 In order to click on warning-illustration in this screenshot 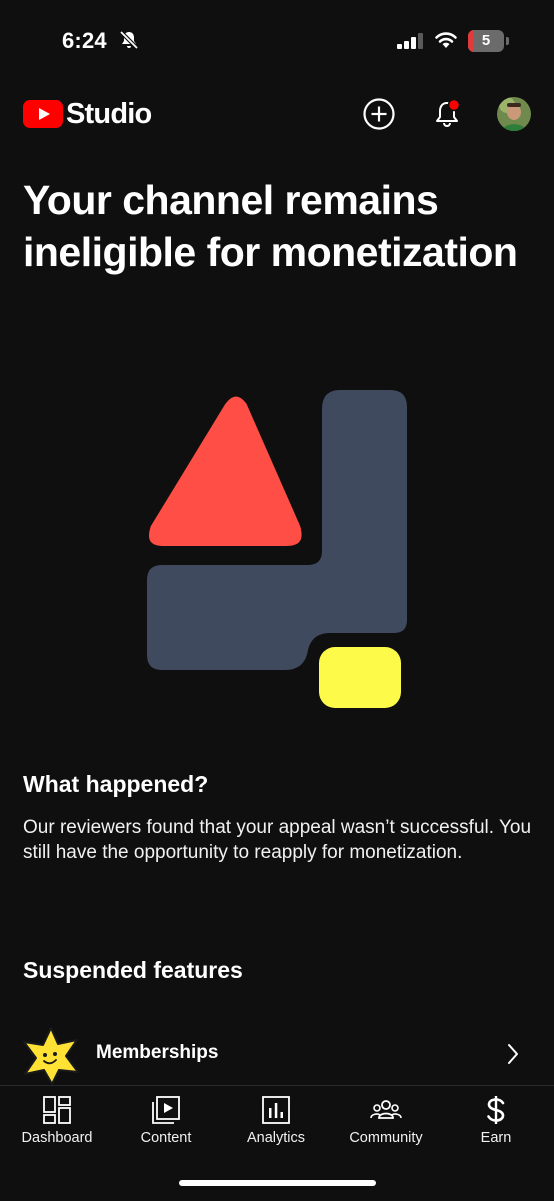, I will do `click(280, 550)`.